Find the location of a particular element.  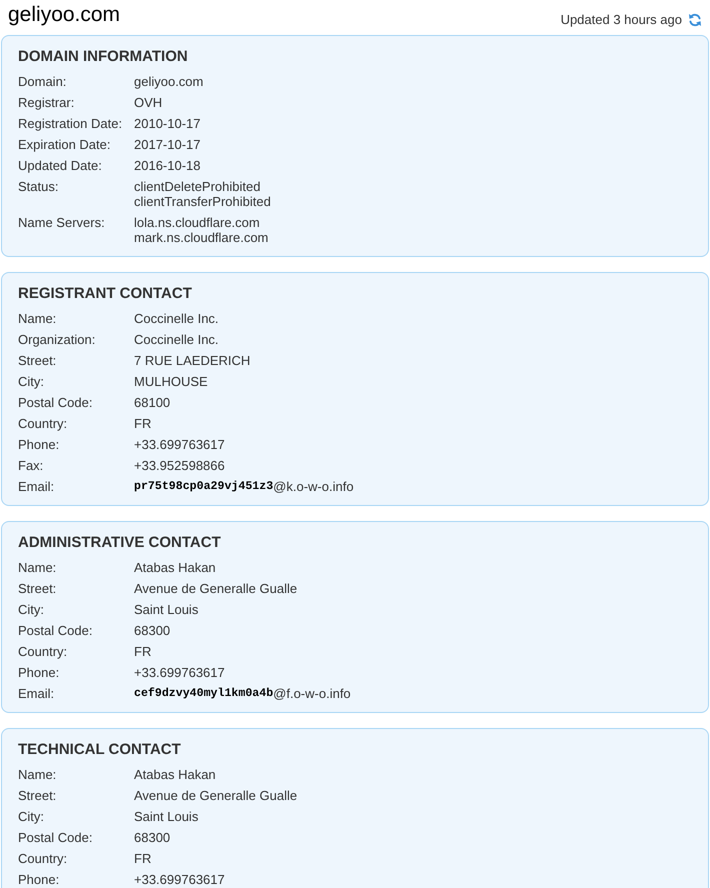

field-value: clientTransferProhibited is located at coordinates (202, 201).